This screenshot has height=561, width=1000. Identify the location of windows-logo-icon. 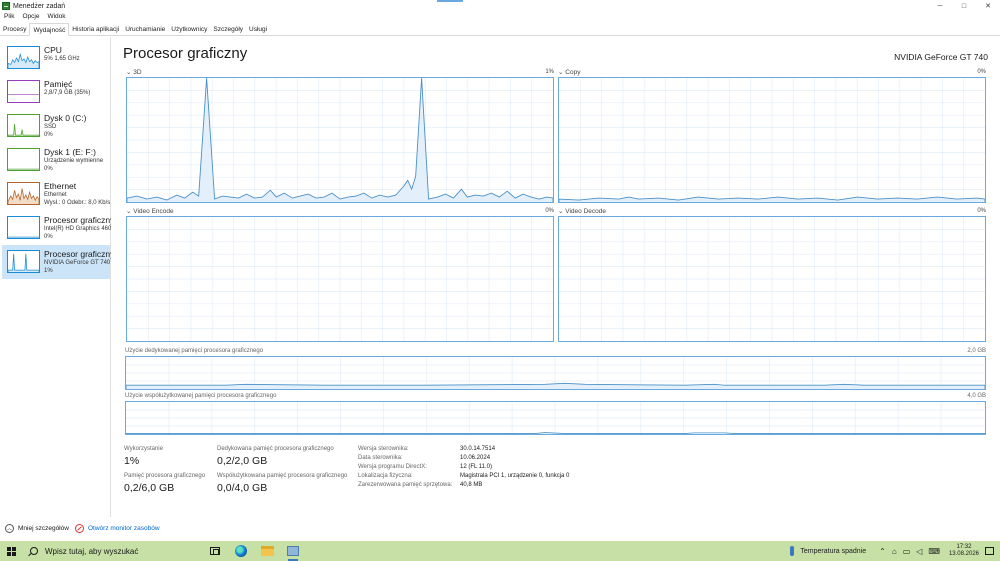
(11, 551).